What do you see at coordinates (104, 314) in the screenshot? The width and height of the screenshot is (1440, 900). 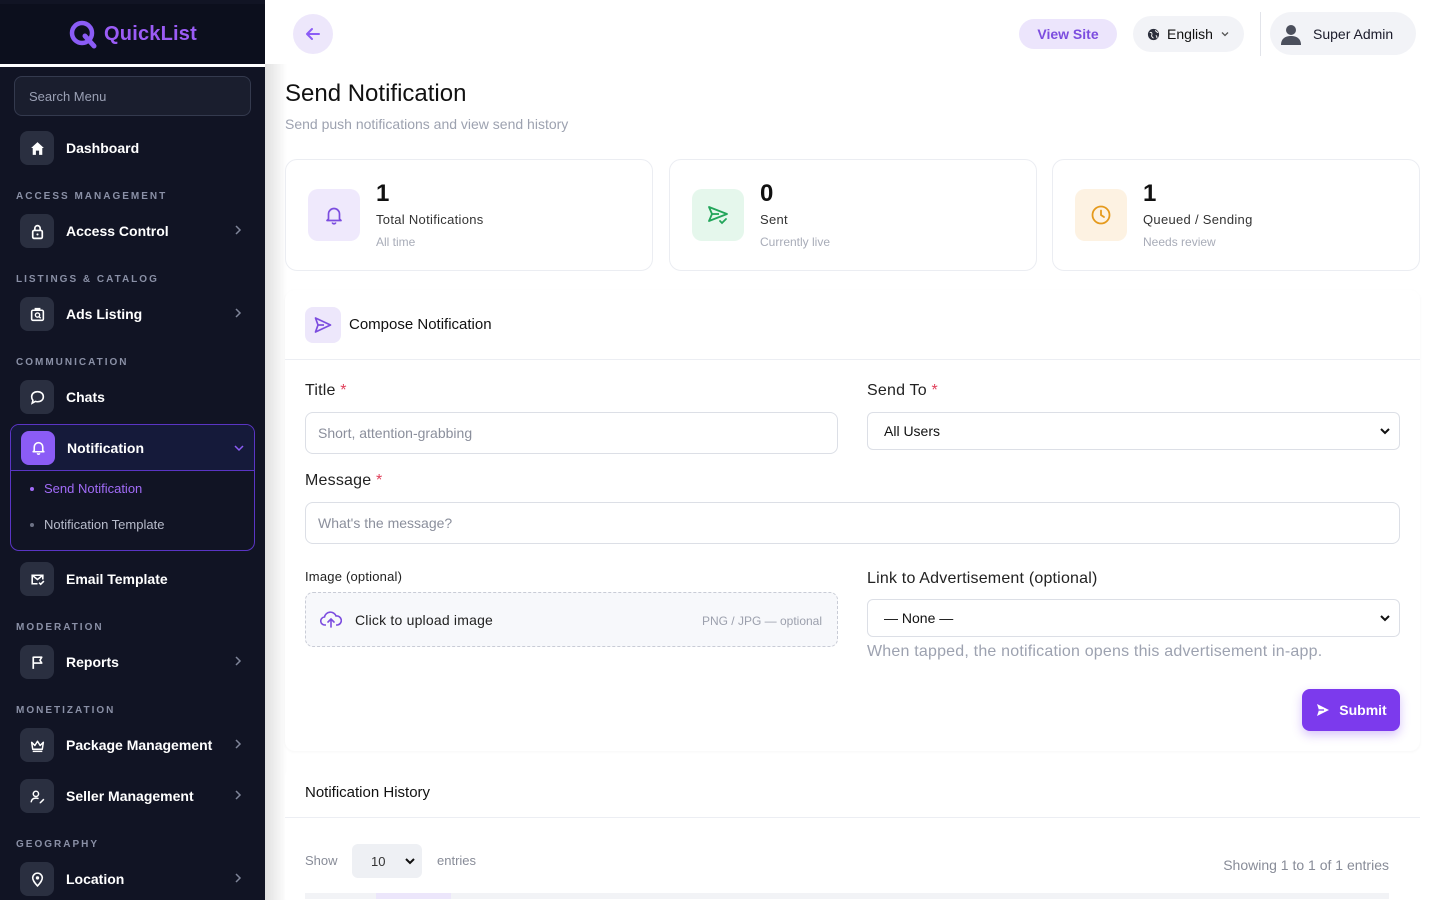 I see `sidebar-item-label: Ads Listing` at bounding box center [104, 314].